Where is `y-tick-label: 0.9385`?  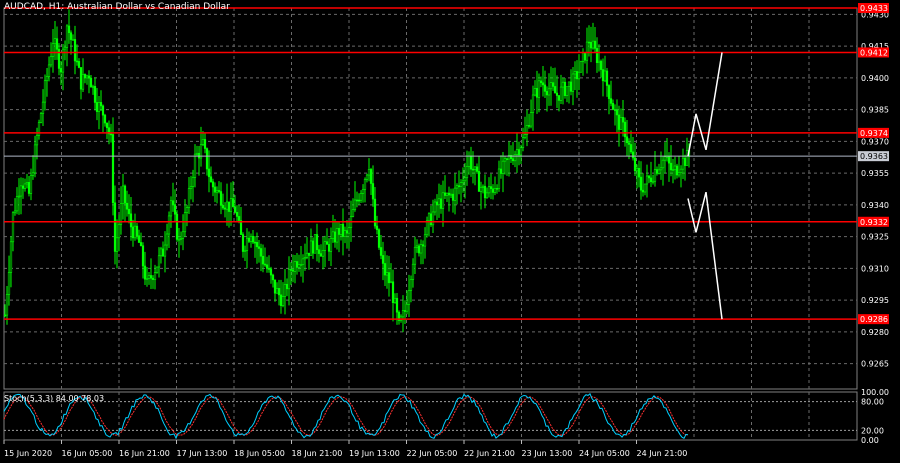 y-tick-label: 0.9385 is located at coordinates (875, 110).